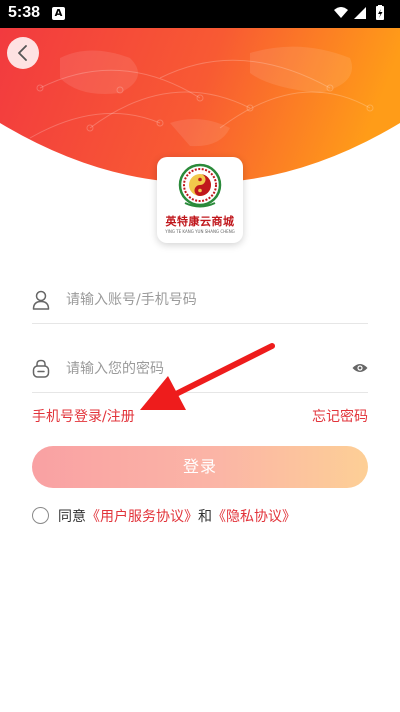 The height and width of the screenshot is (712, 400). I want to click on user-agreement-link: 《用户服务协议》, so click(142, 517).